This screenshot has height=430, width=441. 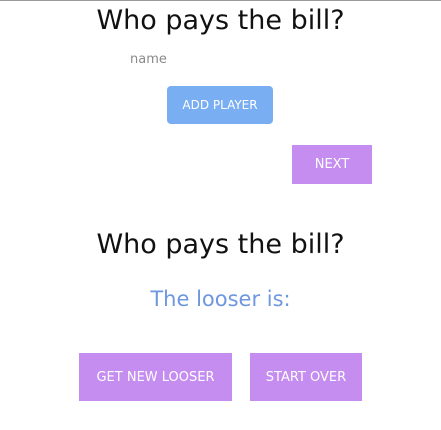 I want to click on result-title: Who pays the bill?, so click(x=220, y=244).